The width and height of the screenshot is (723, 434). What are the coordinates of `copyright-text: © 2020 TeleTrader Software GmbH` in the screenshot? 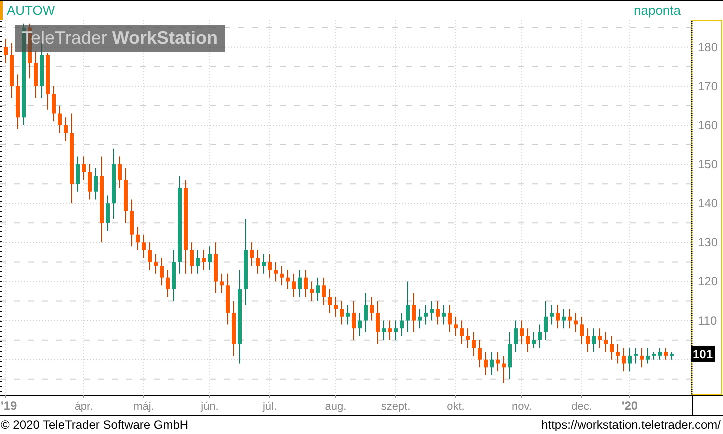 It's located at (95, 425).